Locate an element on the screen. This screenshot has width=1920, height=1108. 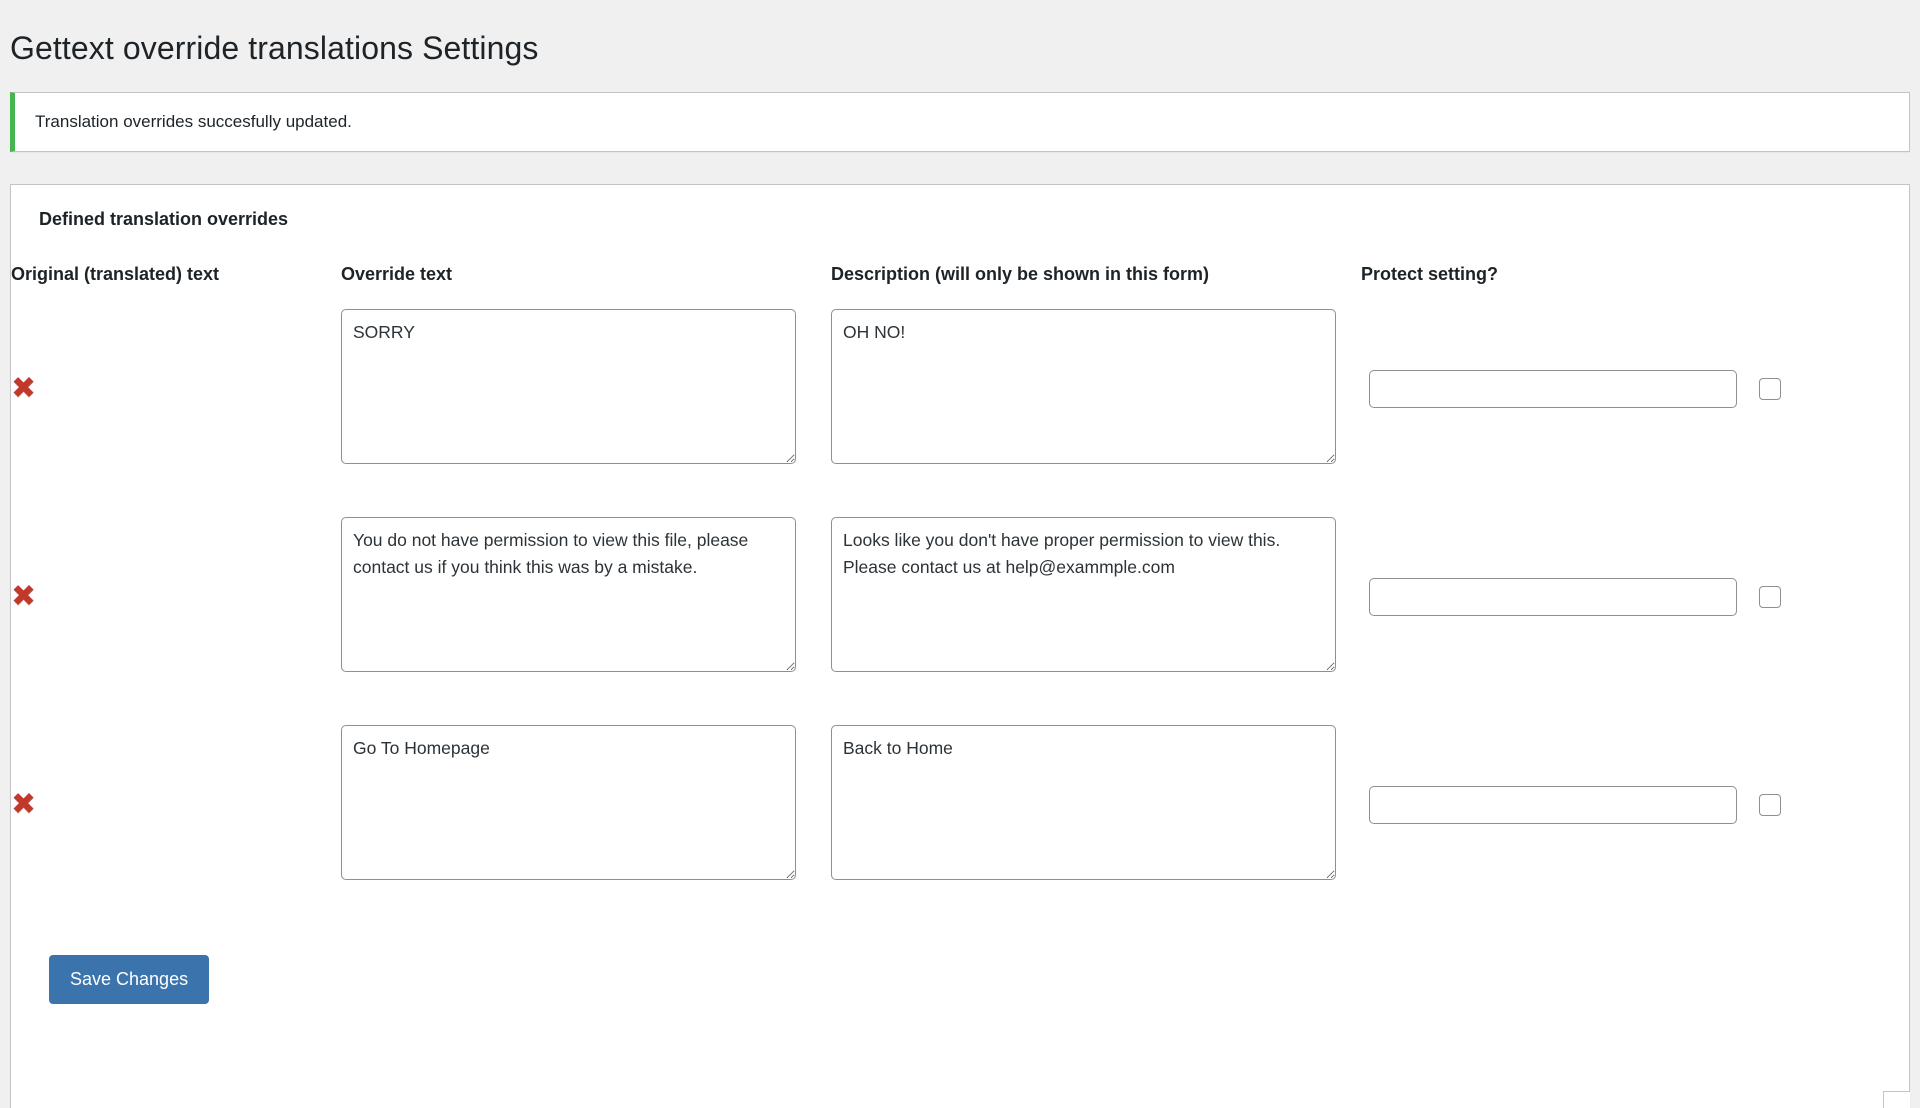
save-button-row: Save Changes is located at coordinates (960, 957).